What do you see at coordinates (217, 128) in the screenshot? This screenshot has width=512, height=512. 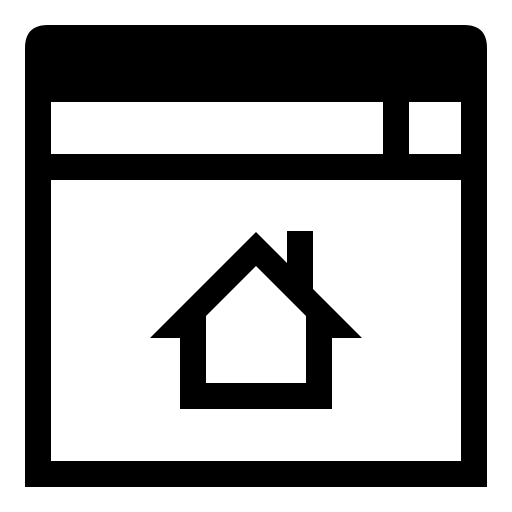 I see `address-bar` at bounding box center [217, 128].